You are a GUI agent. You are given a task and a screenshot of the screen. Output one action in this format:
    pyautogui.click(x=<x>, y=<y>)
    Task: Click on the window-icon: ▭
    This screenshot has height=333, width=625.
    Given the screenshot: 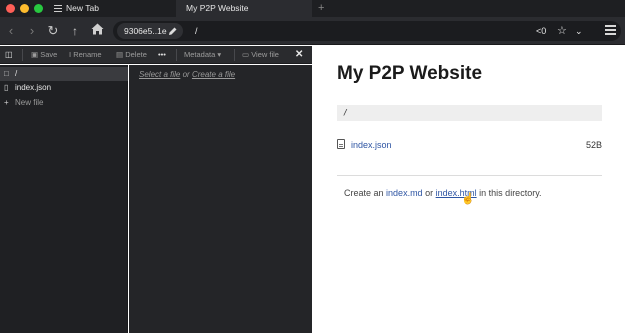 What is the action you would take?
    pyautogui.click(x=246, y=54)
    